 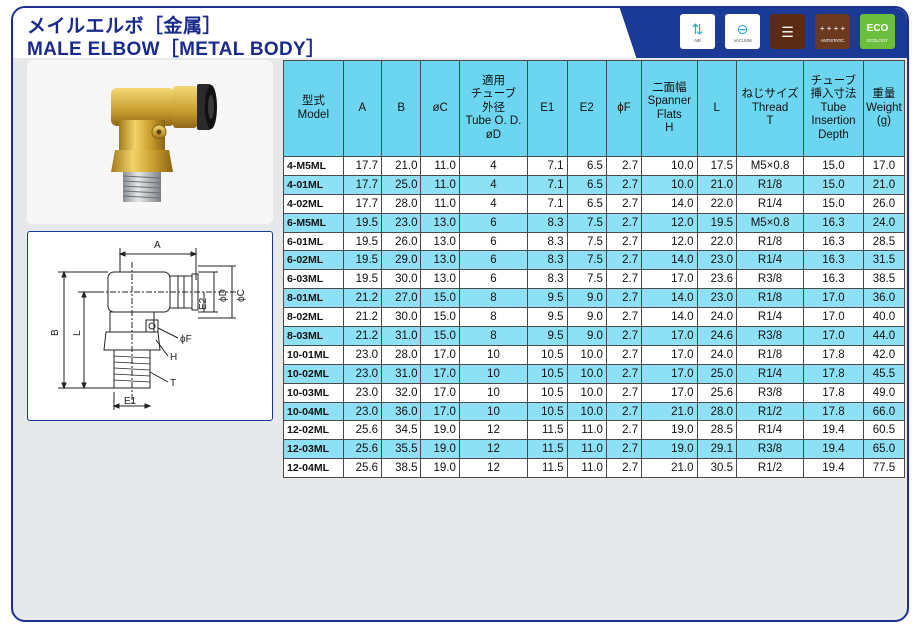 I want to click on table-cell: 28.0, so click(x=716, y=411).